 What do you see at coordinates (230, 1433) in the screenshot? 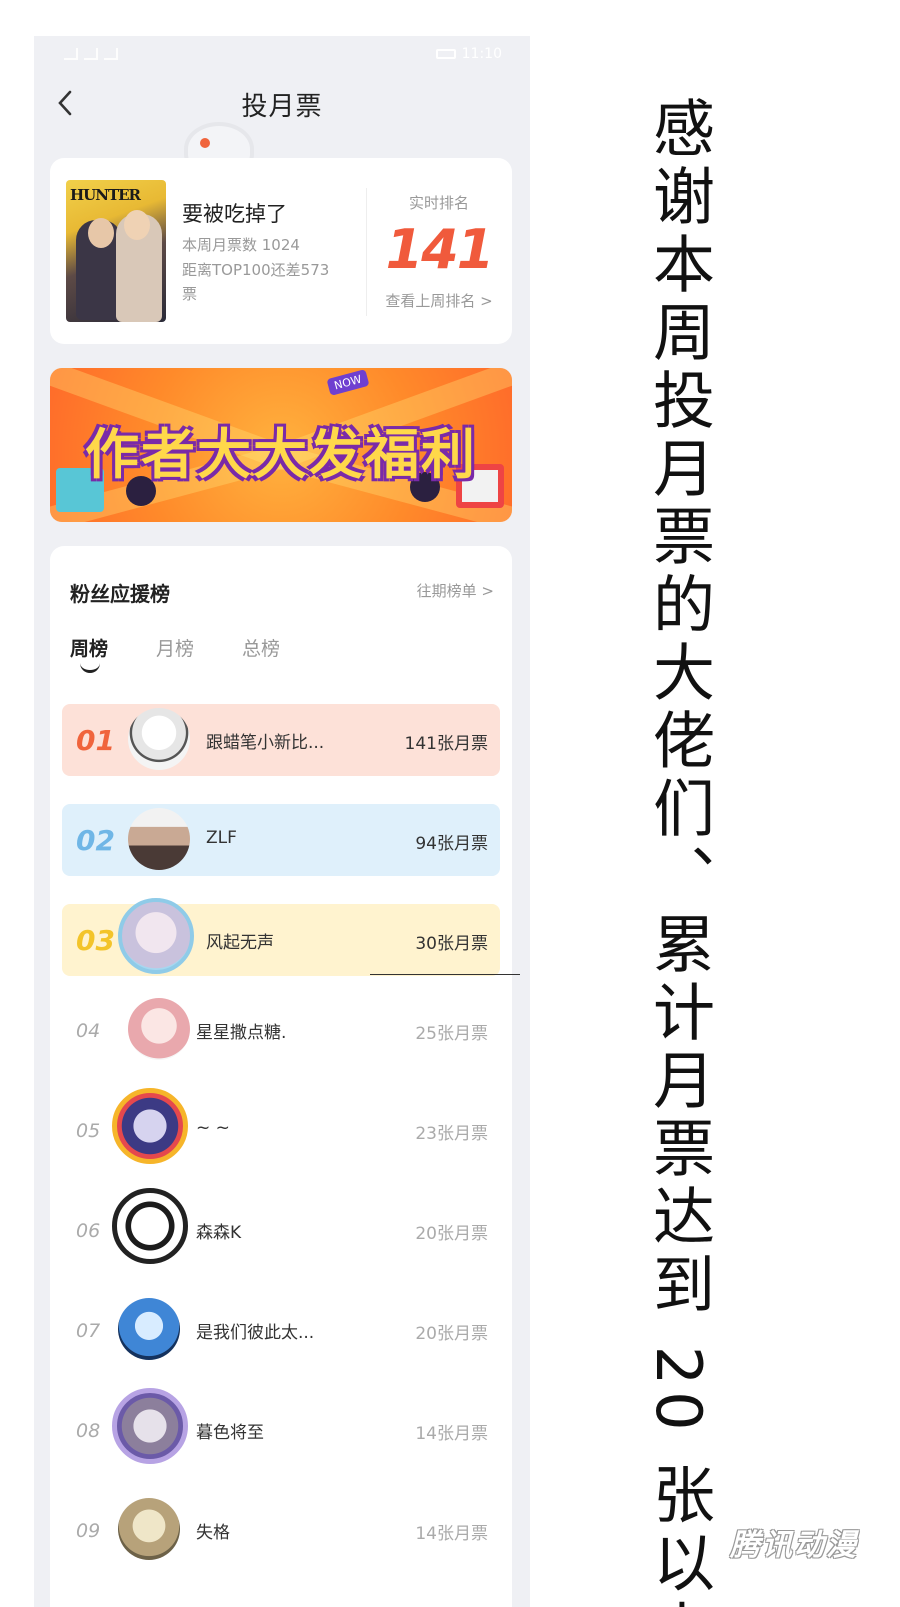
I see `fan-name: 暮色将至` at bounding box center [230, 1433].